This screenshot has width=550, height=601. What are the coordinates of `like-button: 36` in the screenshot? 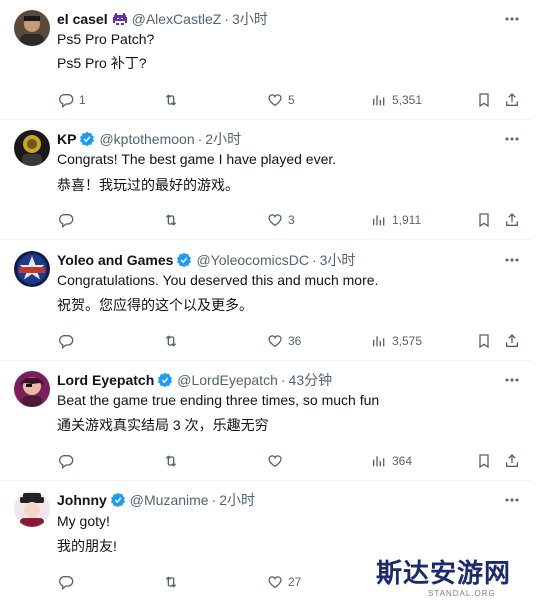 It's located at (284, 341).